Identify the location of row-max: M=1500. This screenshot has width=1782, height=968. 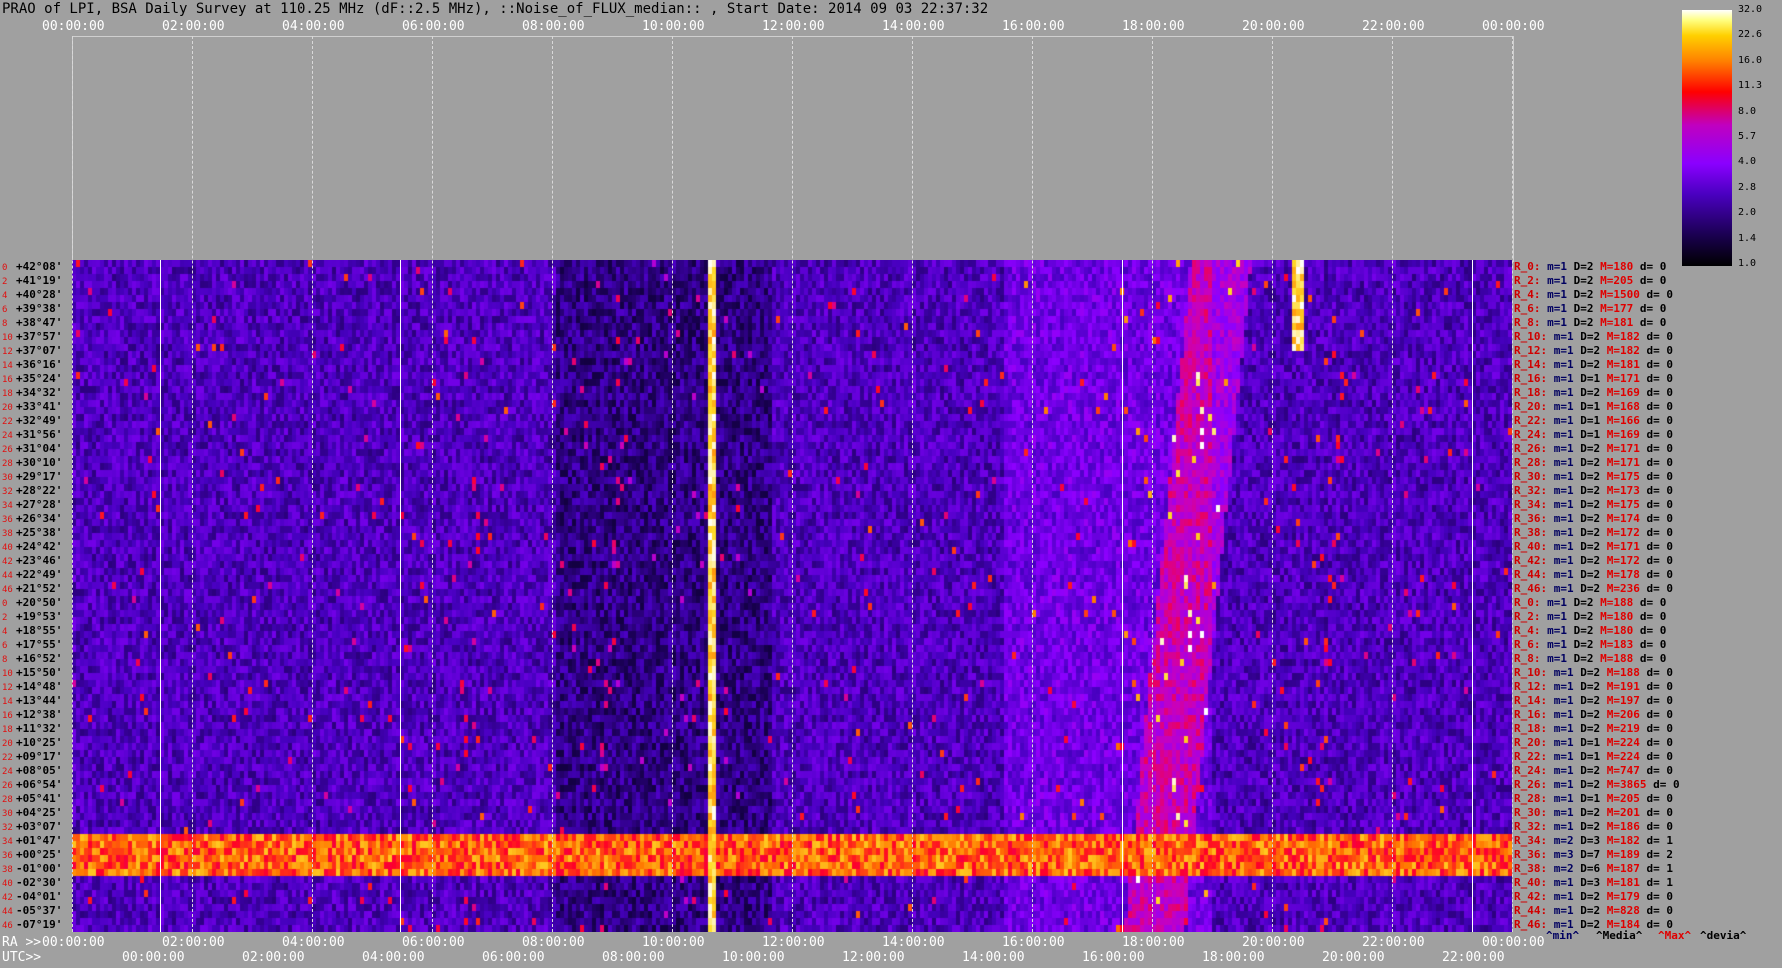
(1616, 294).